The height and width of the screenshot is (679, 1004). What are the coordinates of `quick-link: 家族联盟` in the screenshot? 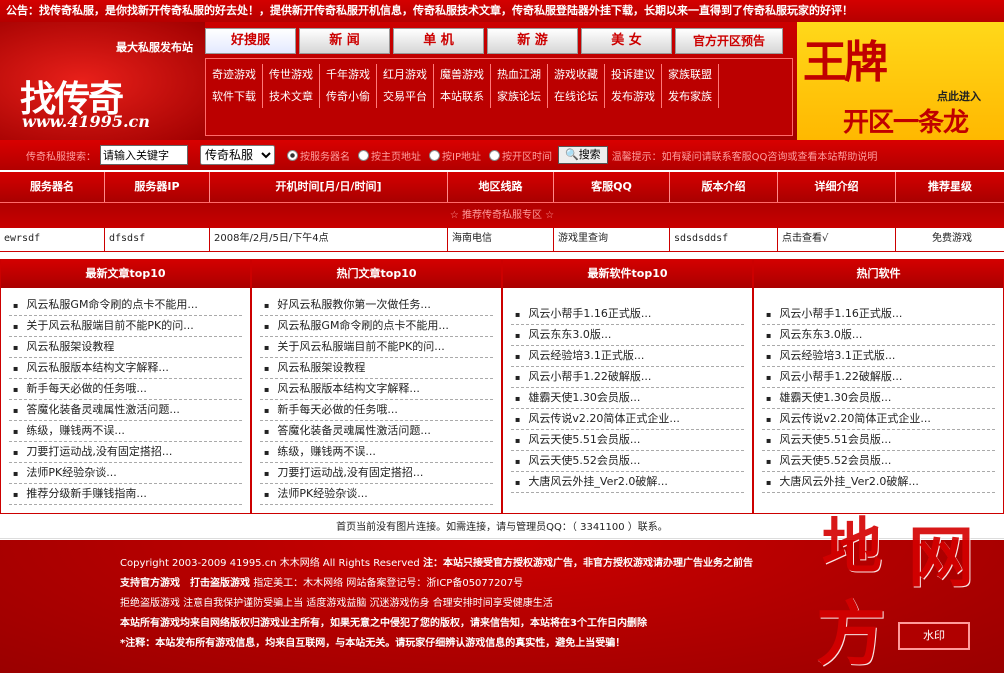 It's located at (690, 75).